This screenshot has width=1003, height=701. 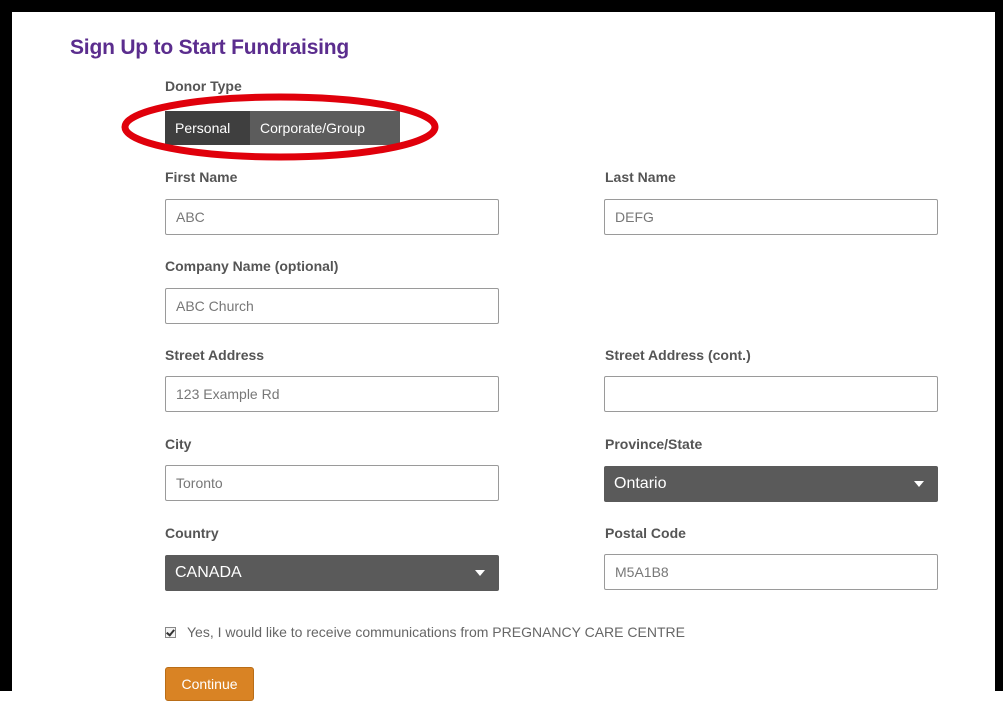 I want to click on last-name-label: Last Name, so click(x=640, y=177).